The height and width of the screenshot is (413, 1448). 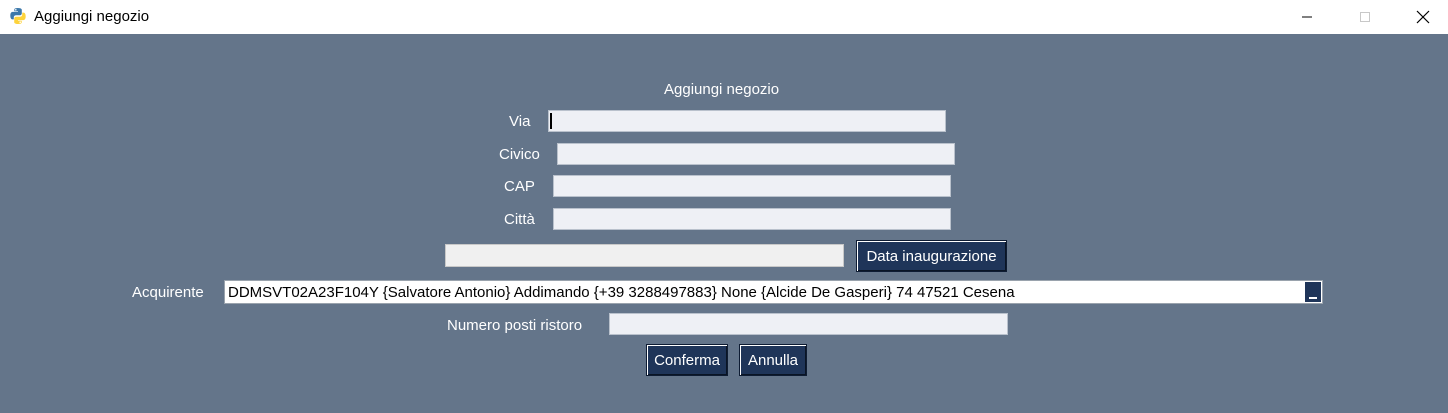 I want to click on maximize-button, so click(x=1365, y=17).